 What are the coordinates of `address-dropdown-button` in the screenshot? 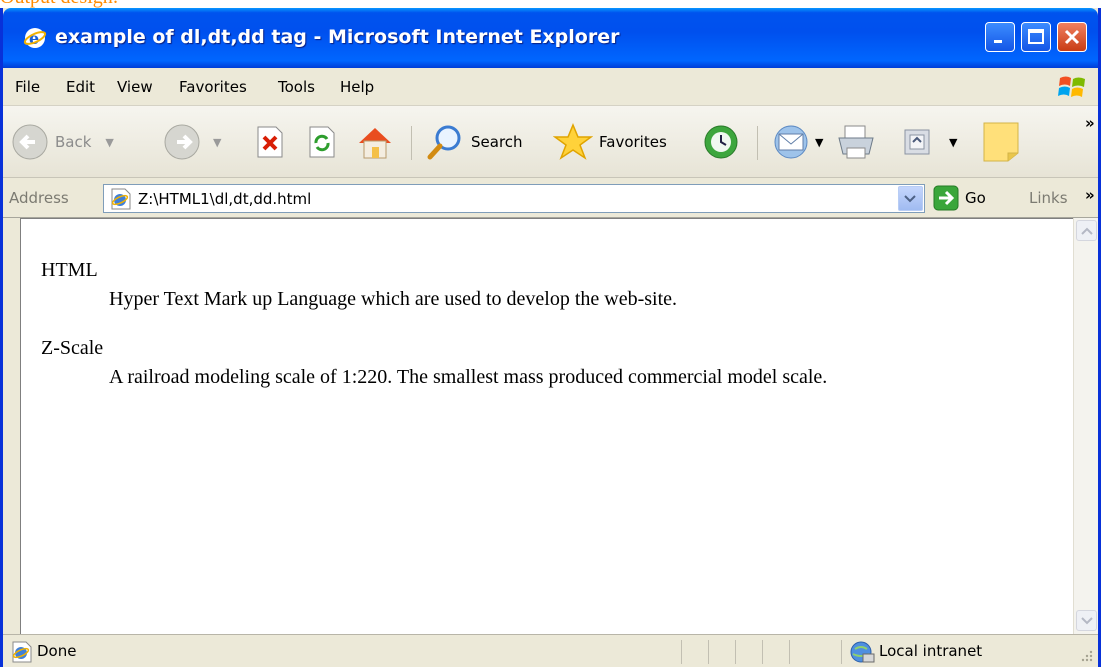 It's located at (910, 198).